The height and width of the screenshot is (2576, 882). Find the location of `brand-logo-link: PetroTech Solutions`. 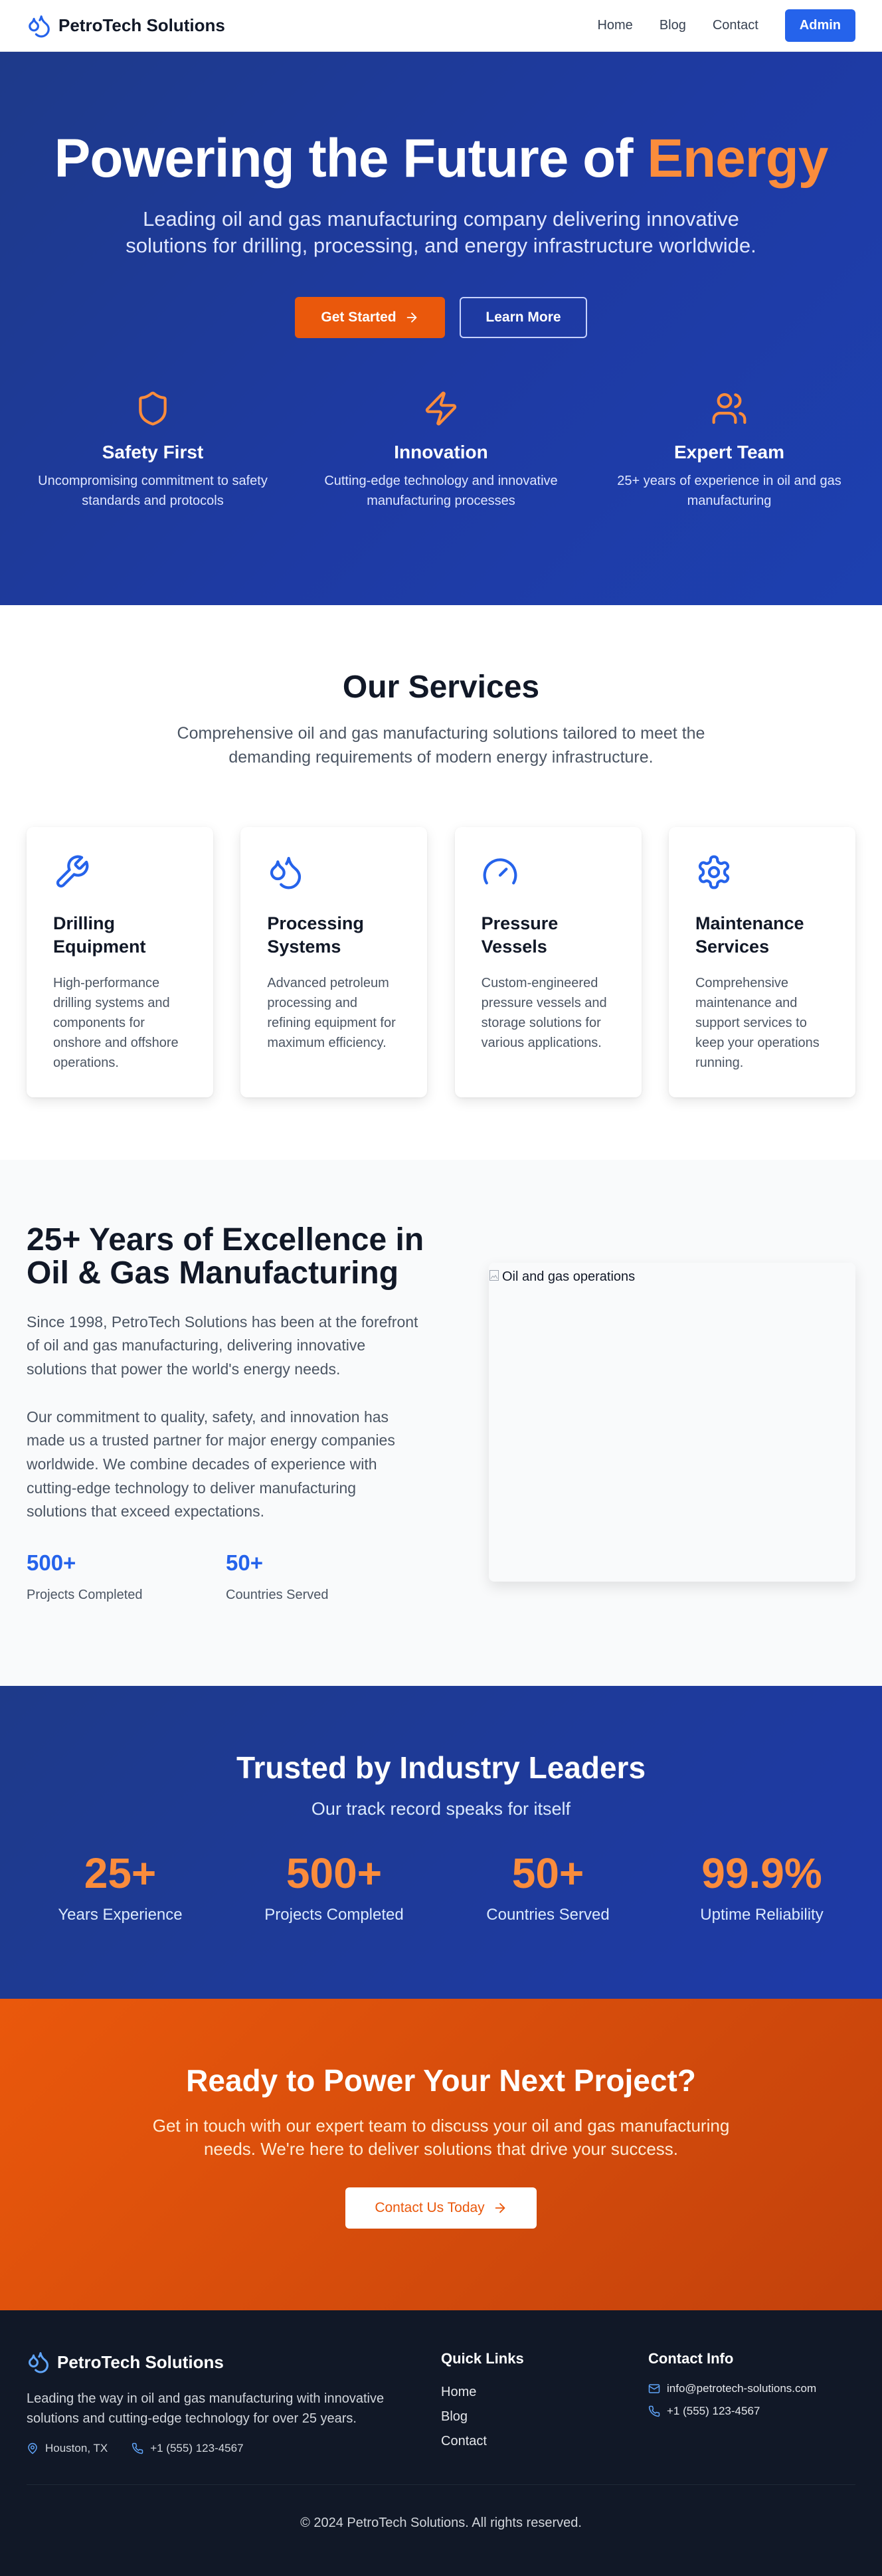

brand-logo-link: PetroTech Solutions is located at coordinates (126, 26).